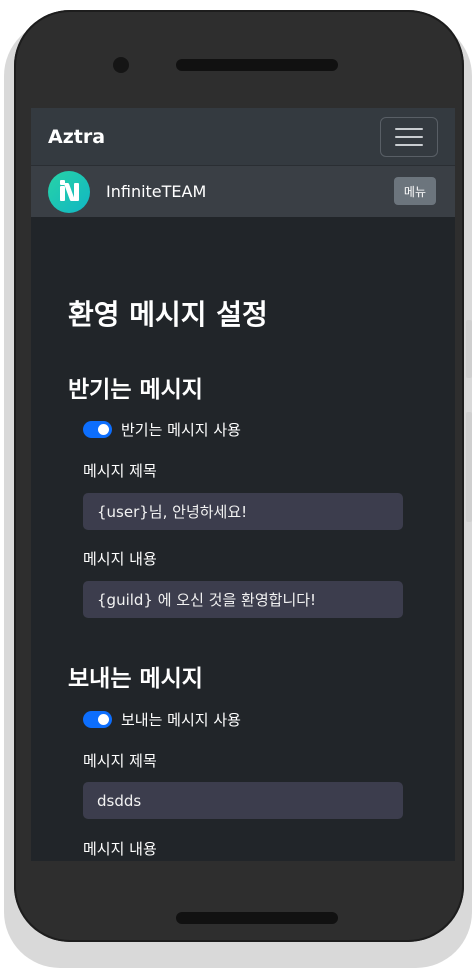 This screenshot has height=970, width=476. I want to click on farewell-title-input: dsdds, so click(243, 800).